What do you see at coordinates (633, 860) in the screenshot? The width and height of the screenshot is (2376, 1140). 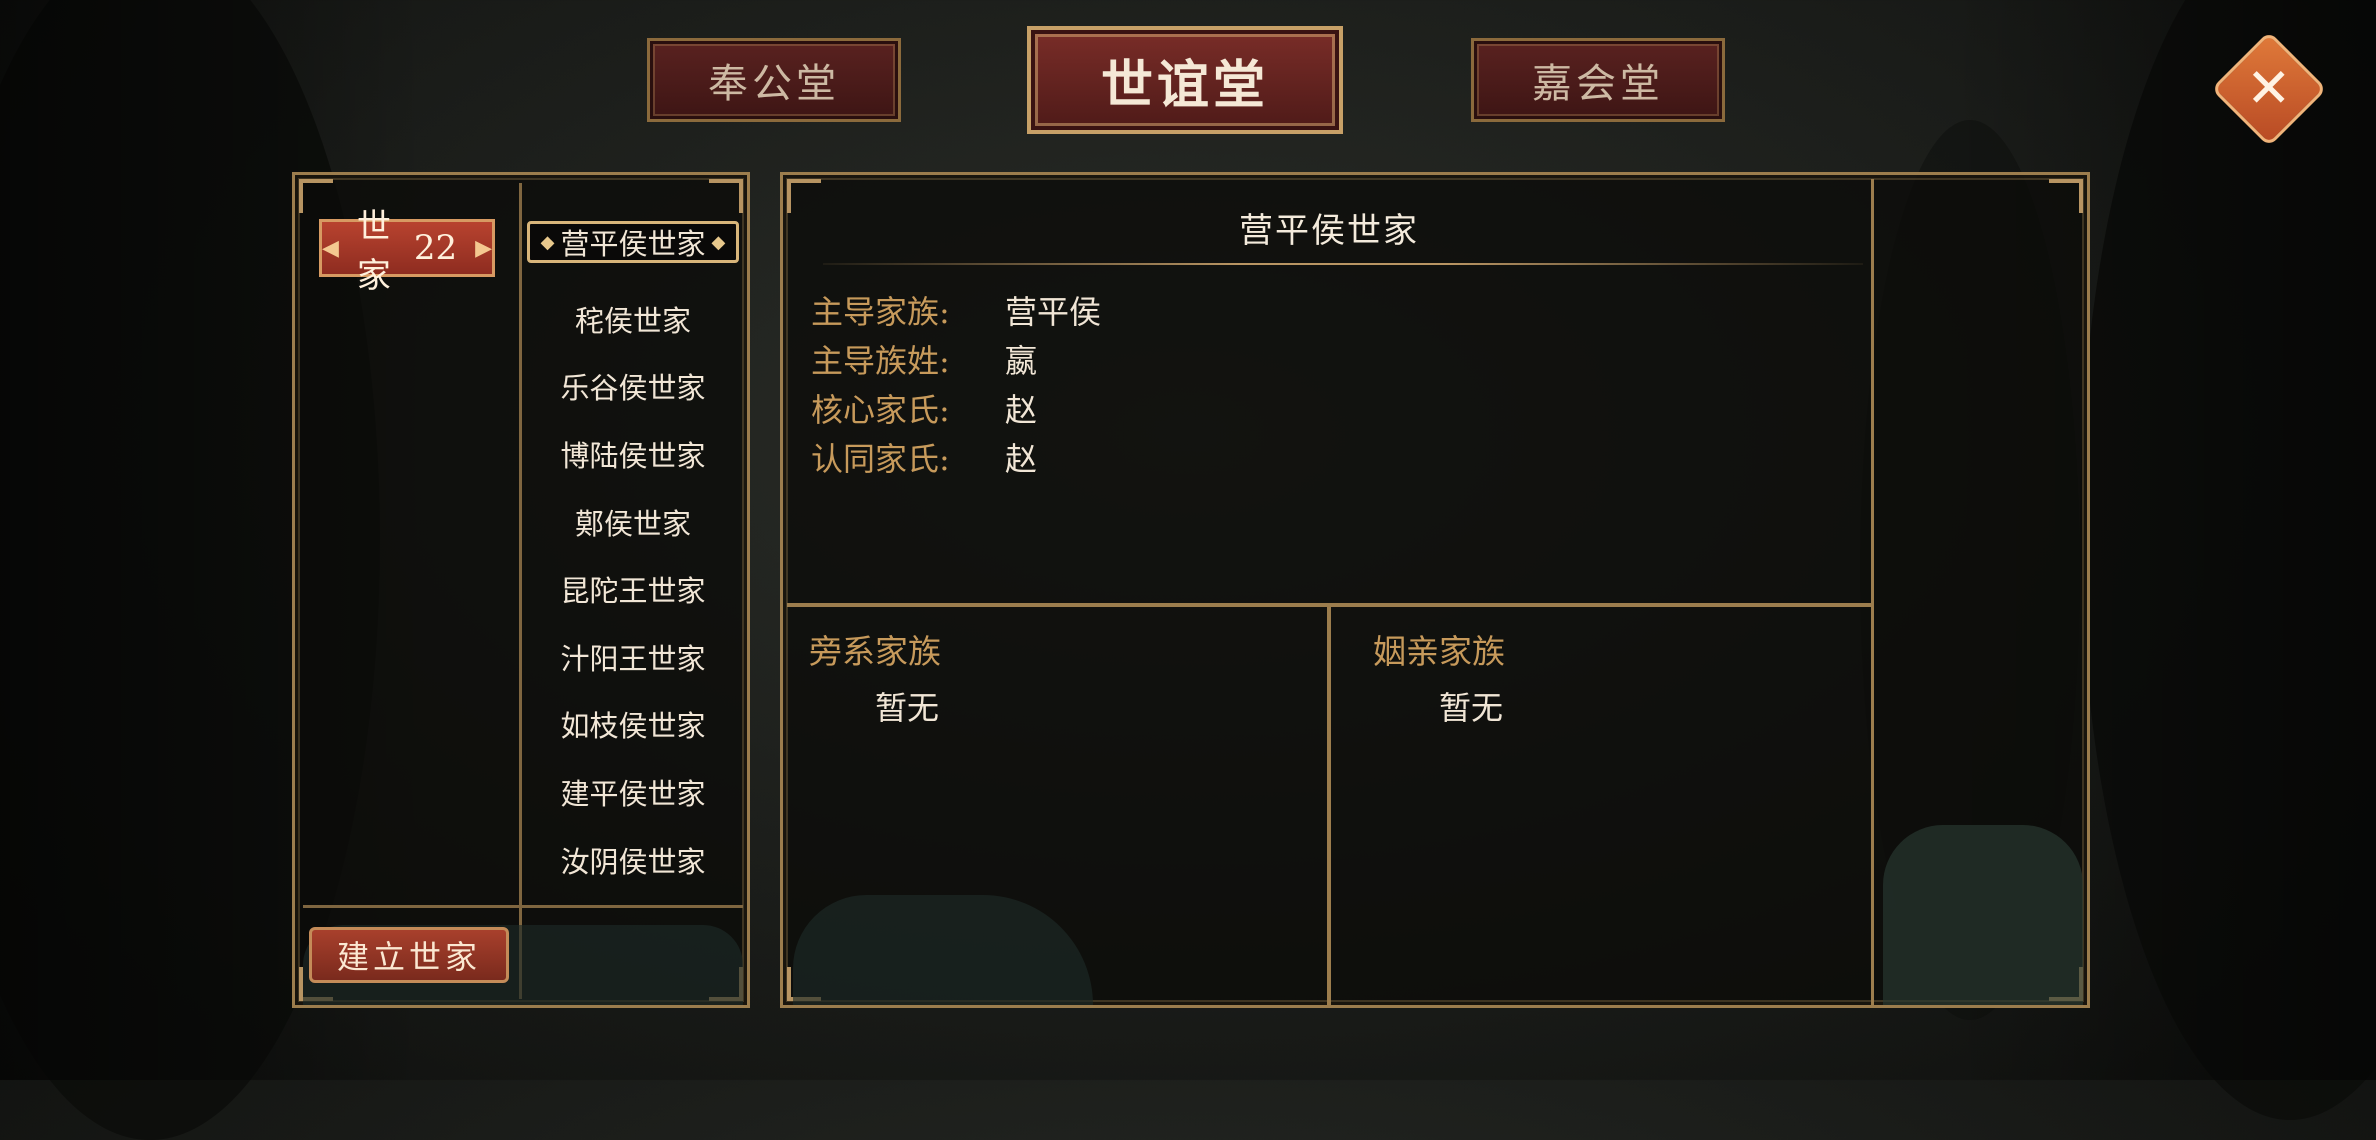 I see `family-item: 汝阴侯世家` at bounding box center [633, 860].